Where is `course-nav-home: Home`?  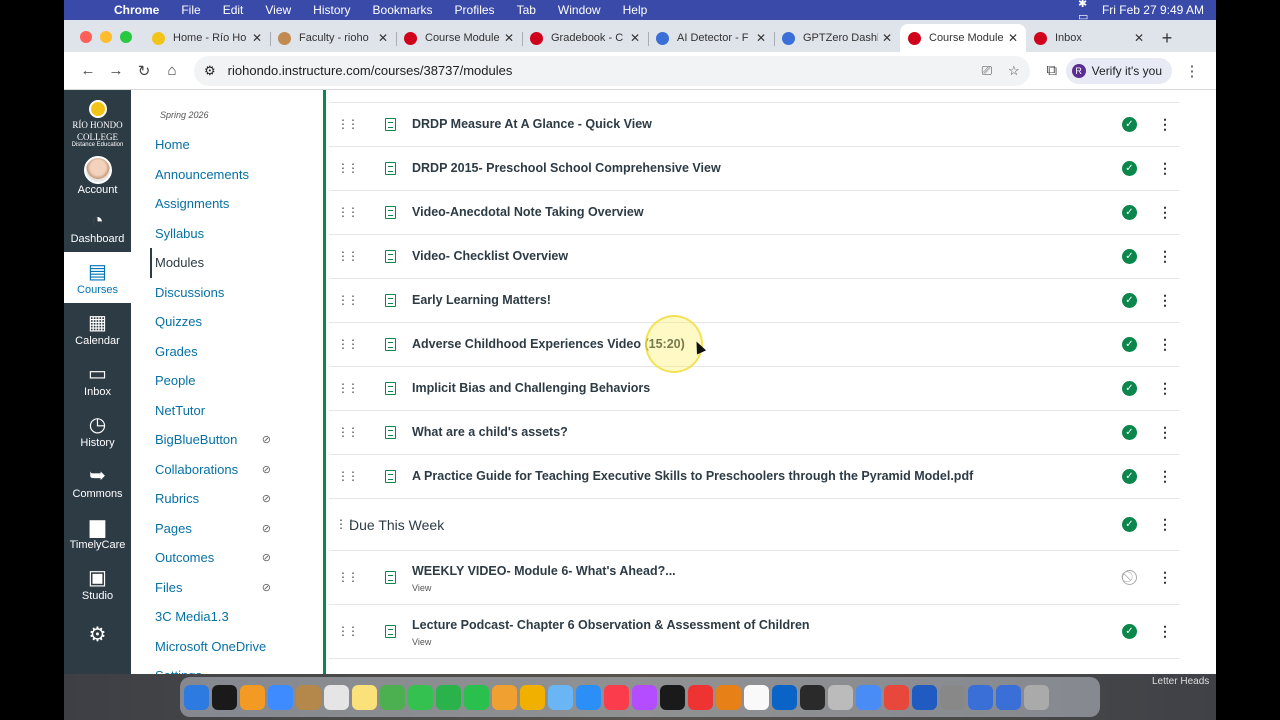 course-nav-home: Home is located at coordinates (227, 145).